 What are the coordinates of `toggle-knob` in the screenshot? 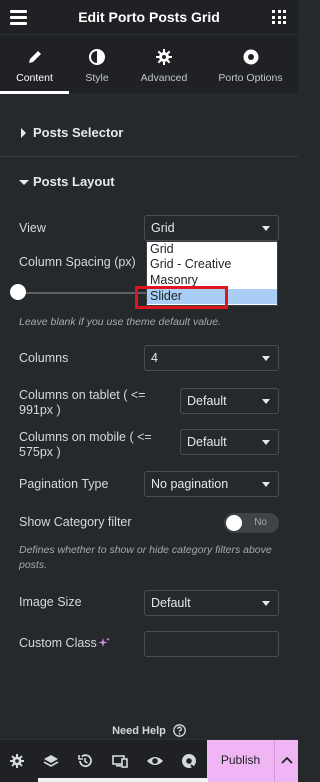 It's located at (234, 523).